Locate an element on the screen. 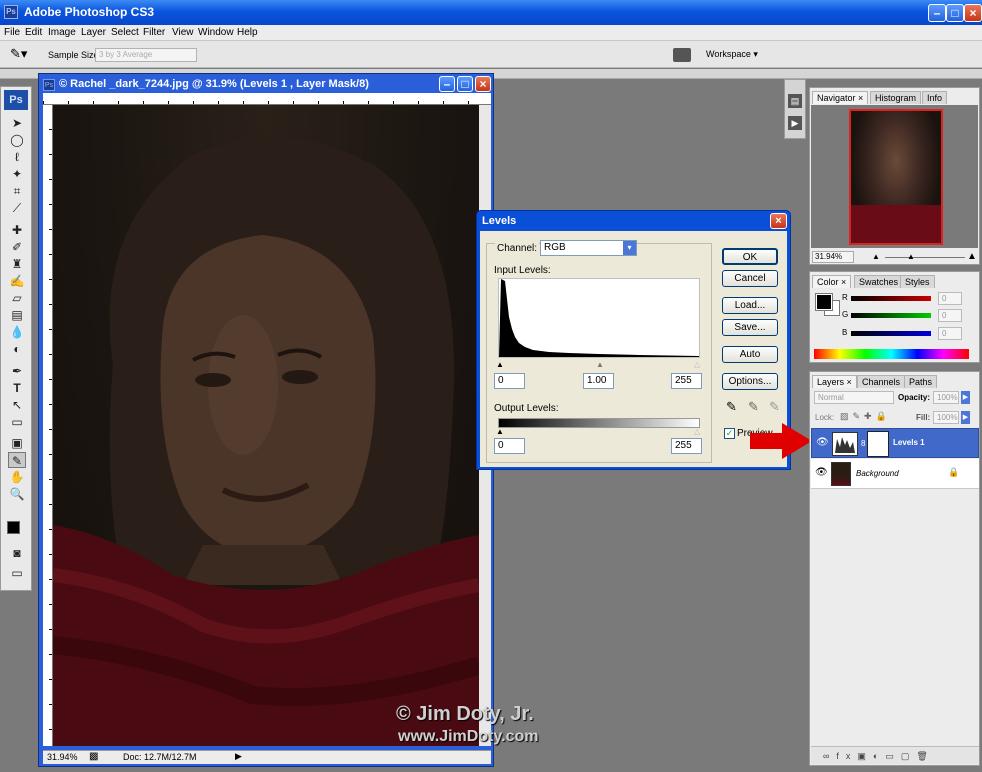 The image size is (982, 772). workspace-button: Workspace ▾ is located at coordinates (732, 54).